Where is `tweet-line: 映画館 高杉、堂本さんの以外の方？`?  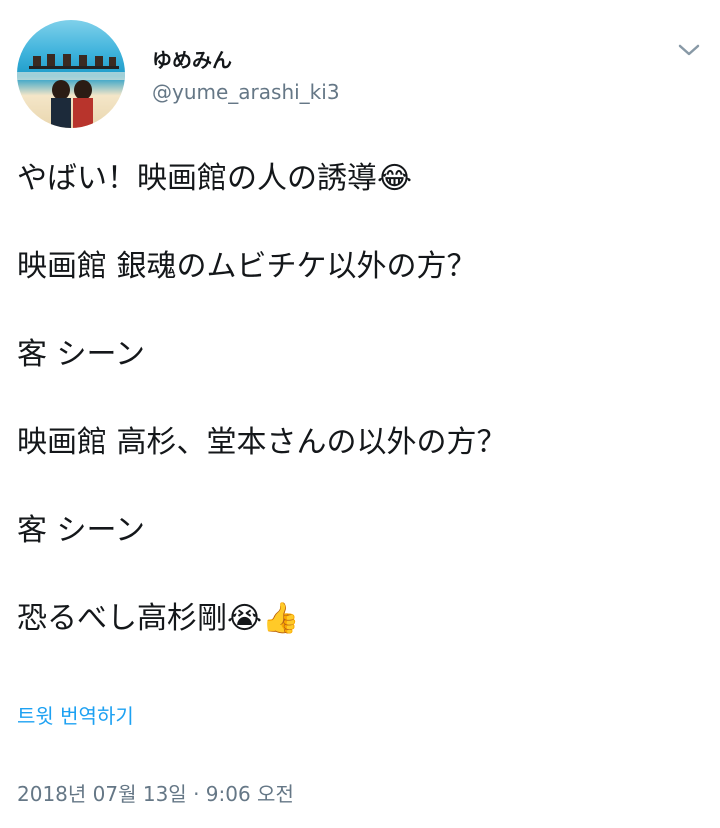
tweet-line: 映画館 高杉、堂本さんの以外の方？ is located at coordinates (262, 442).